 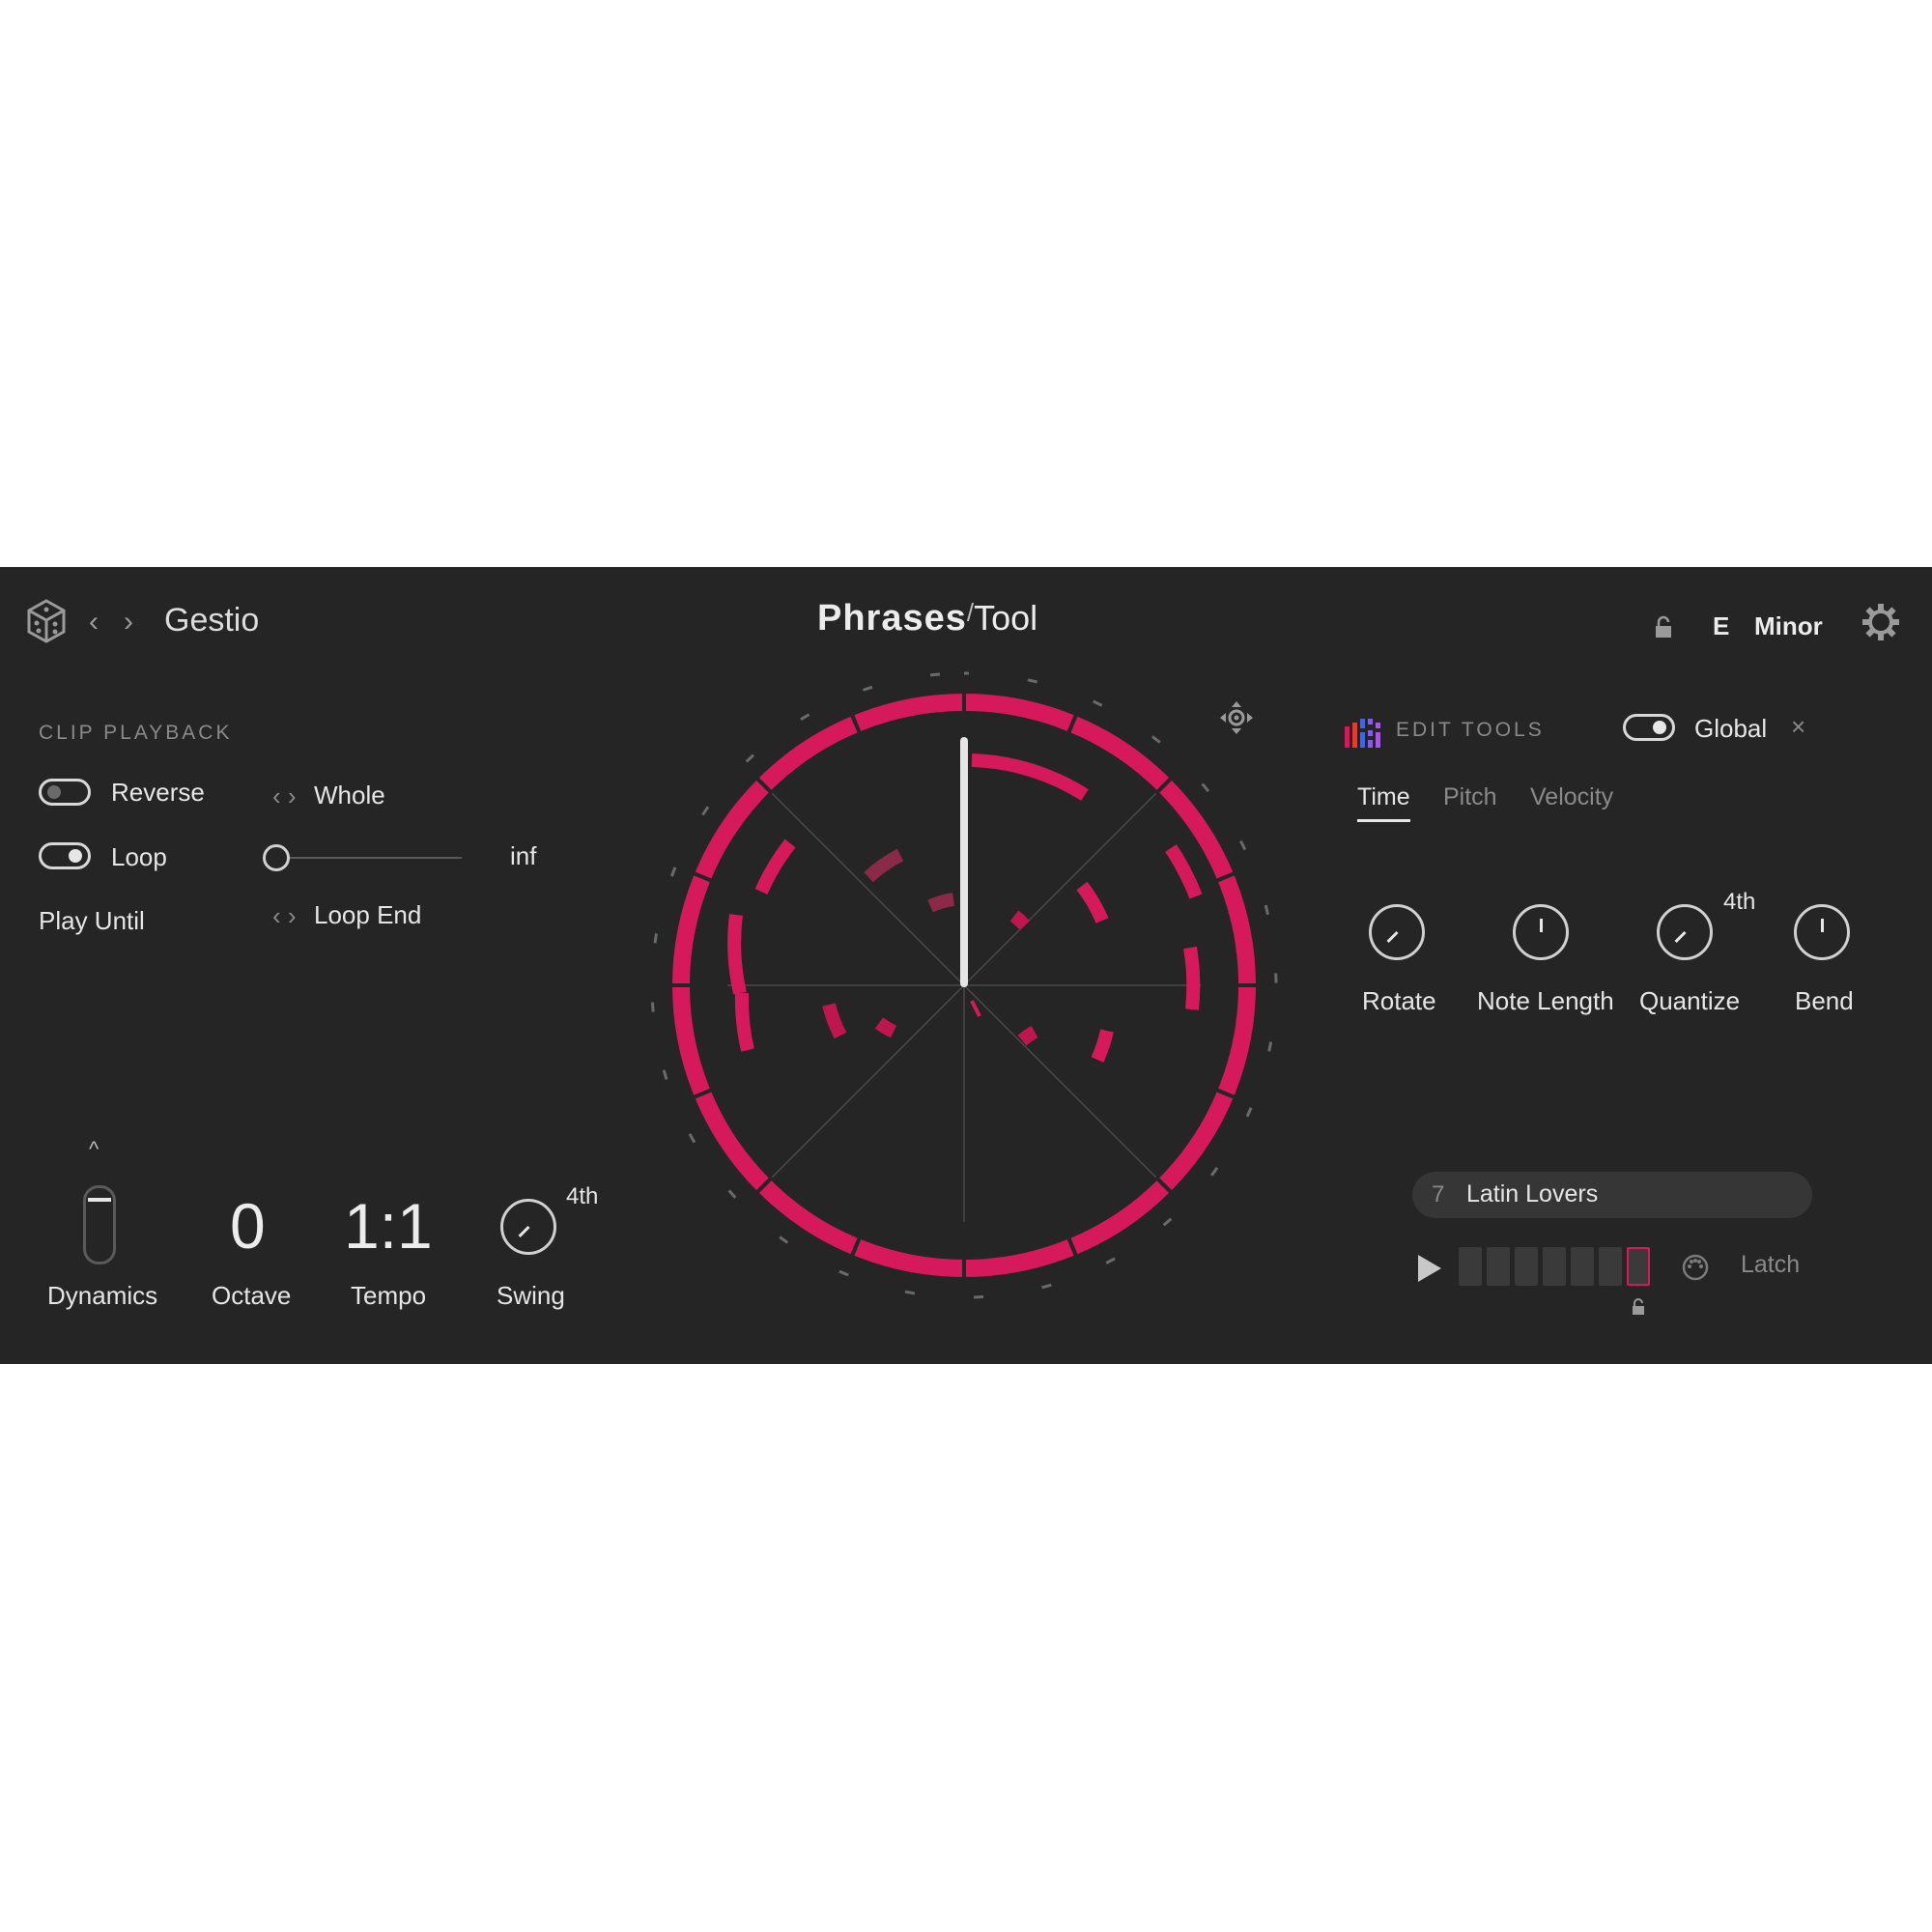 What do you see at coordinates (1881, 622) in the screenshot?
I see `settings-gear-icon` at bounding box center [1881, 622].